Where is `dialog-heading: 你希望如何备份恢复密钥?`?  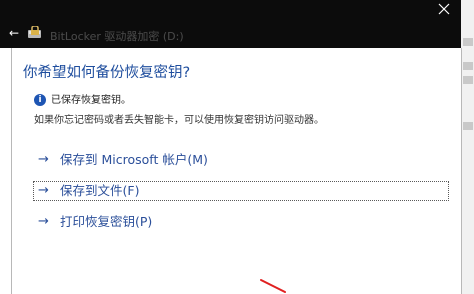
dialog-heading: 你希望如何备份恢复密钥? is located at coordinates (107, 73).